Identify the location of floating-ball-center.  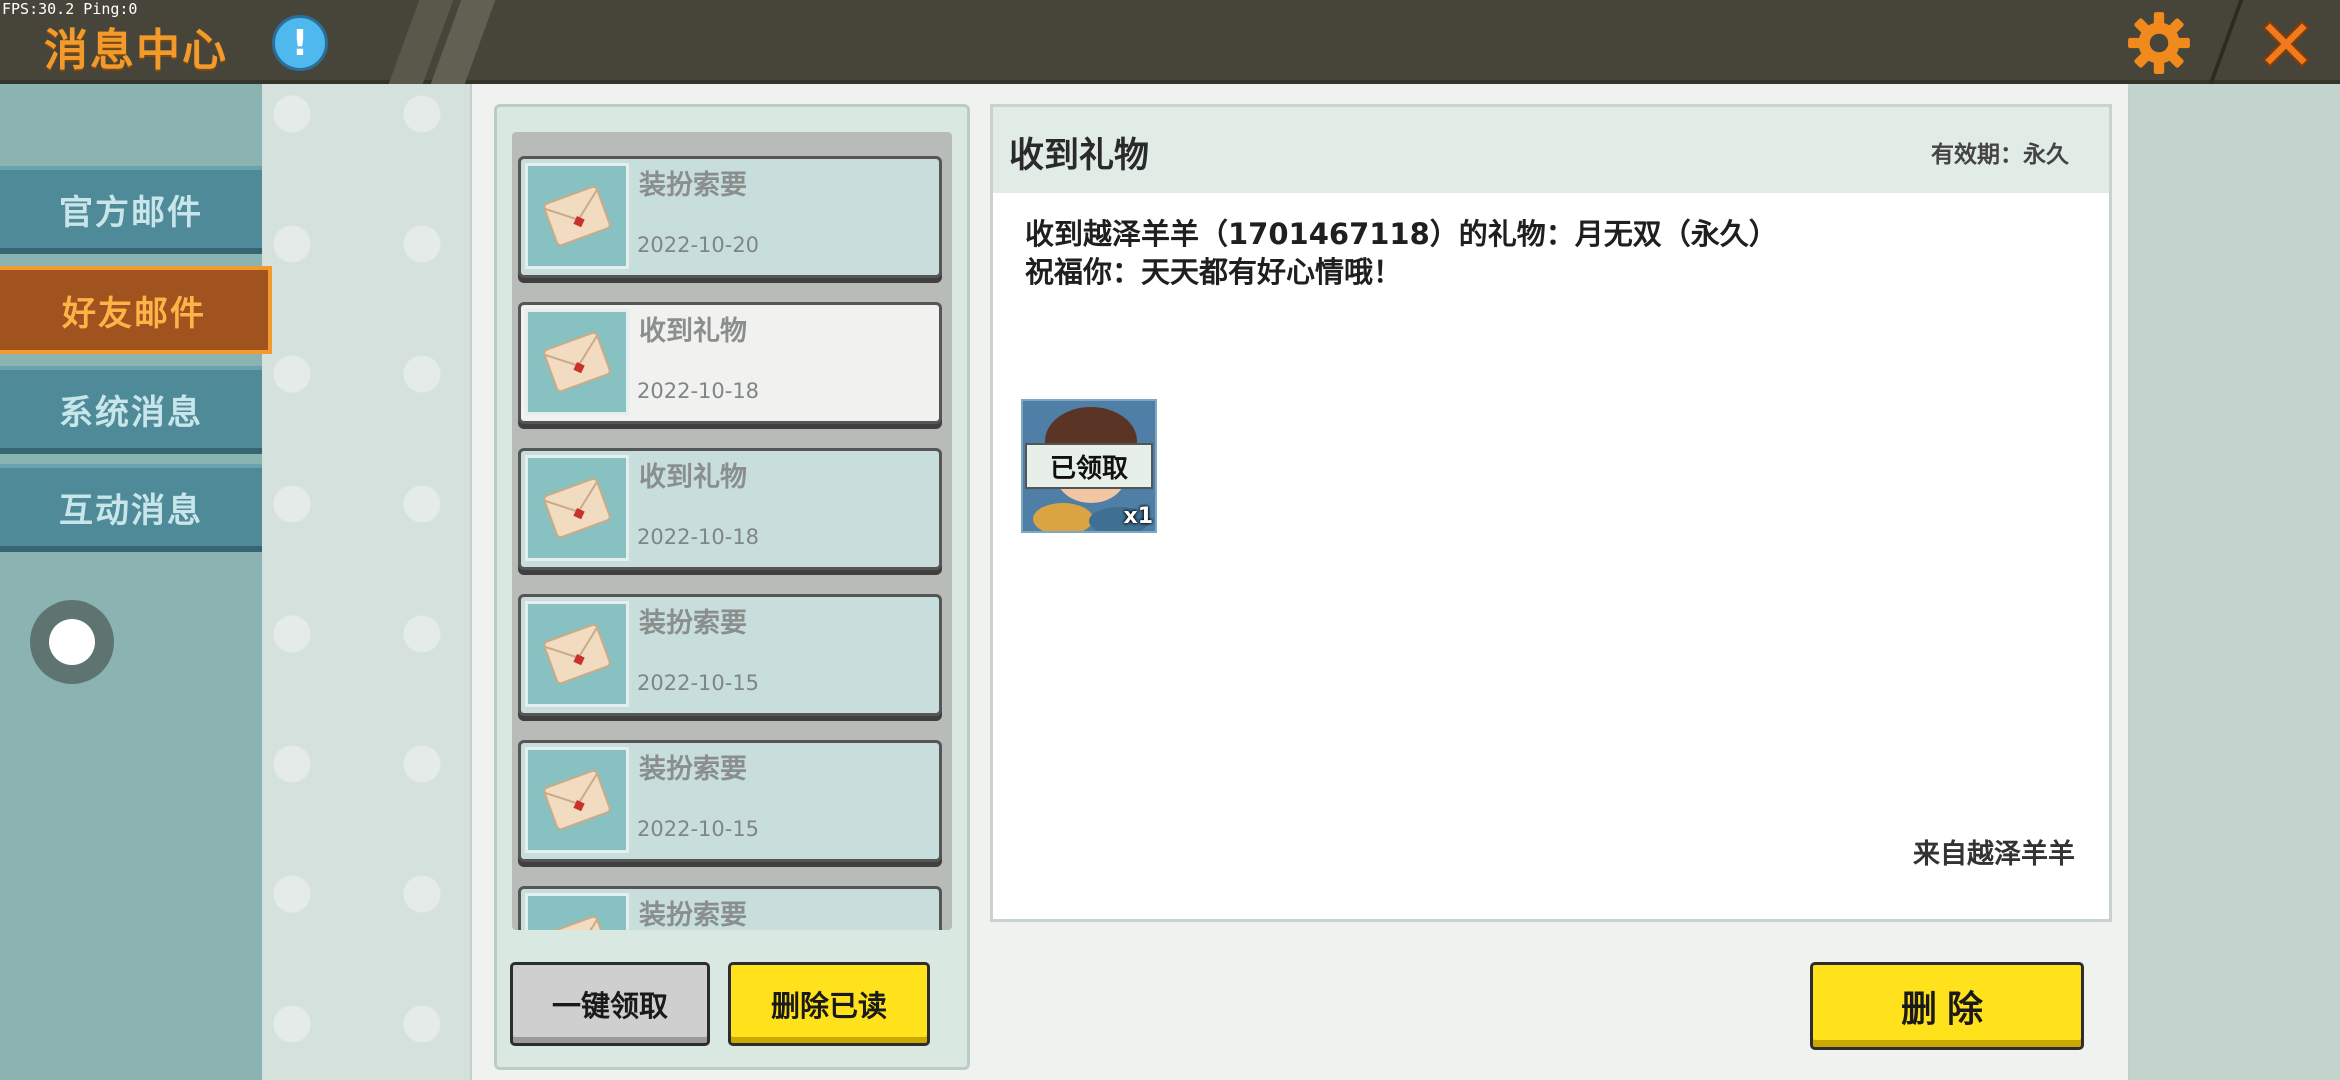
(72, 642).